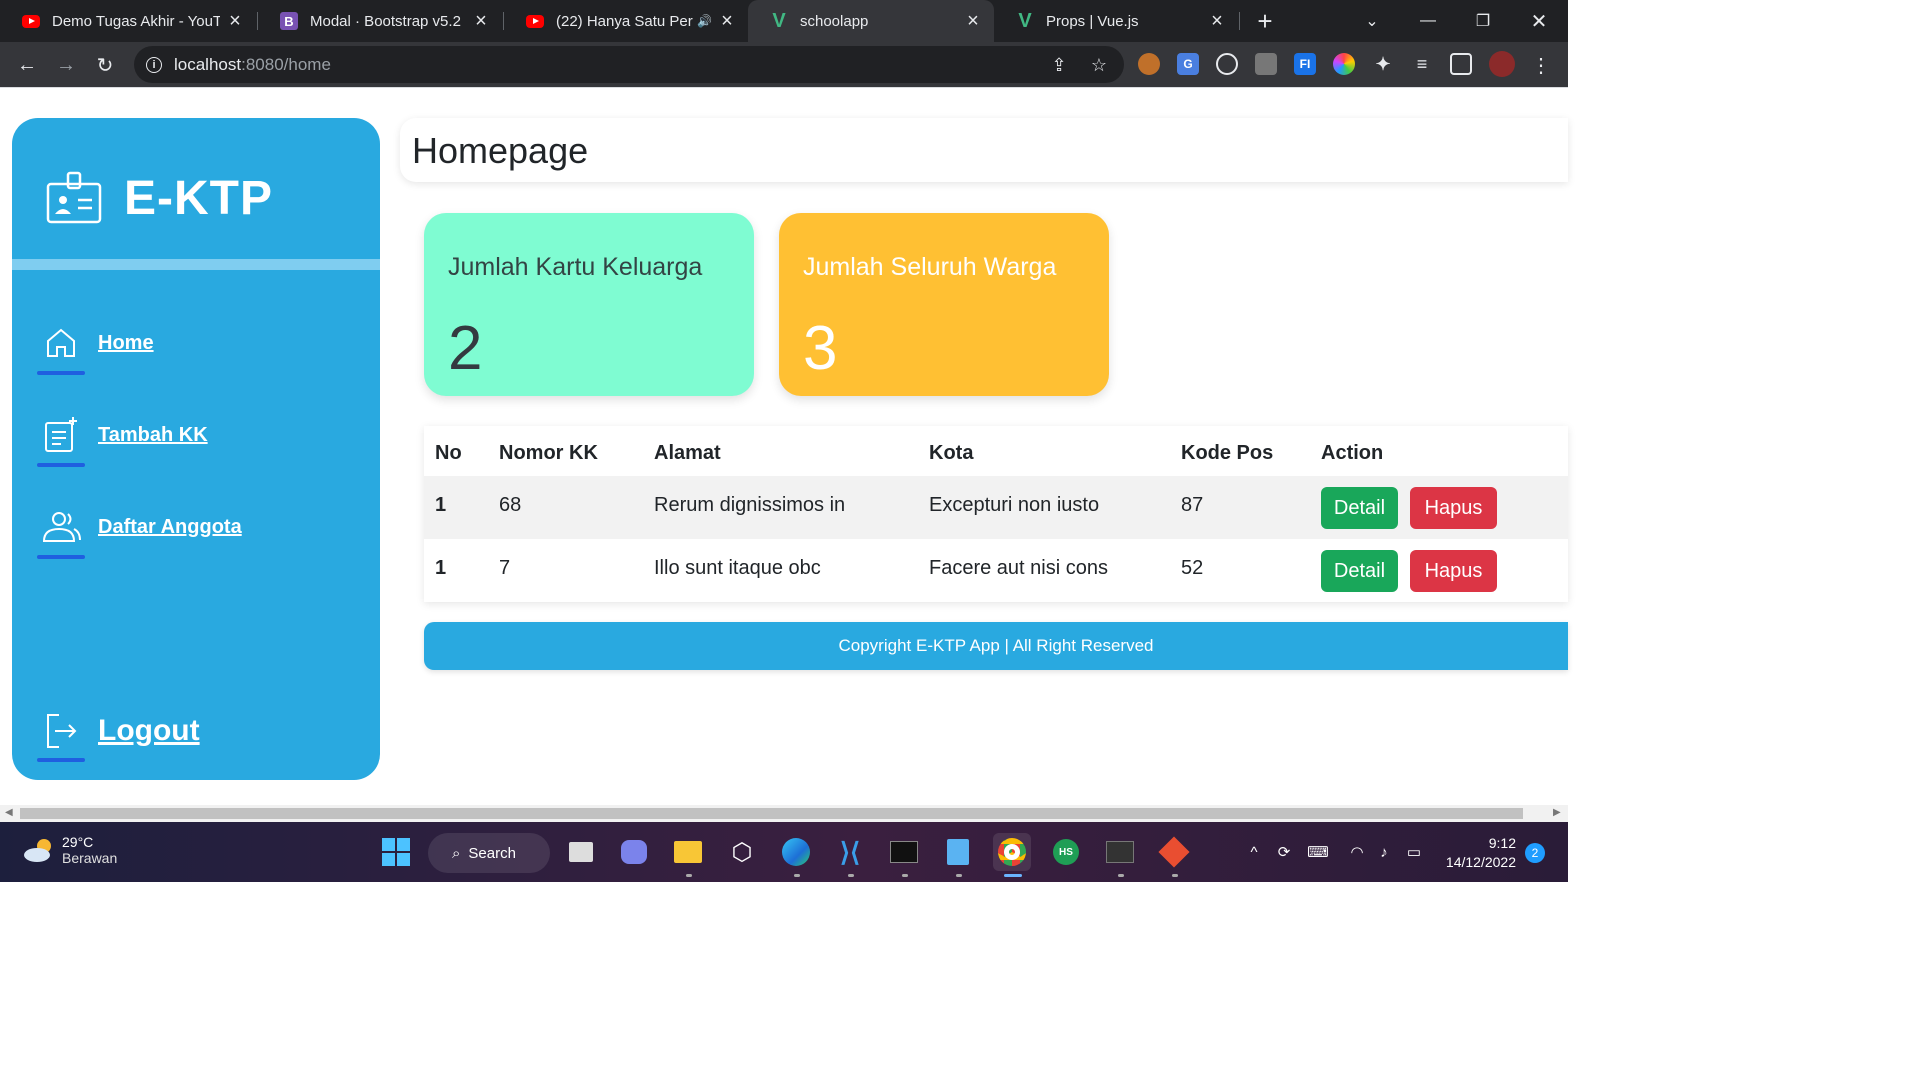 The height and width of the screenshot is (1080, 1920). Describe the element at coordinates (904, 852) in the screenshot. I see `terminal-icon` at that location.